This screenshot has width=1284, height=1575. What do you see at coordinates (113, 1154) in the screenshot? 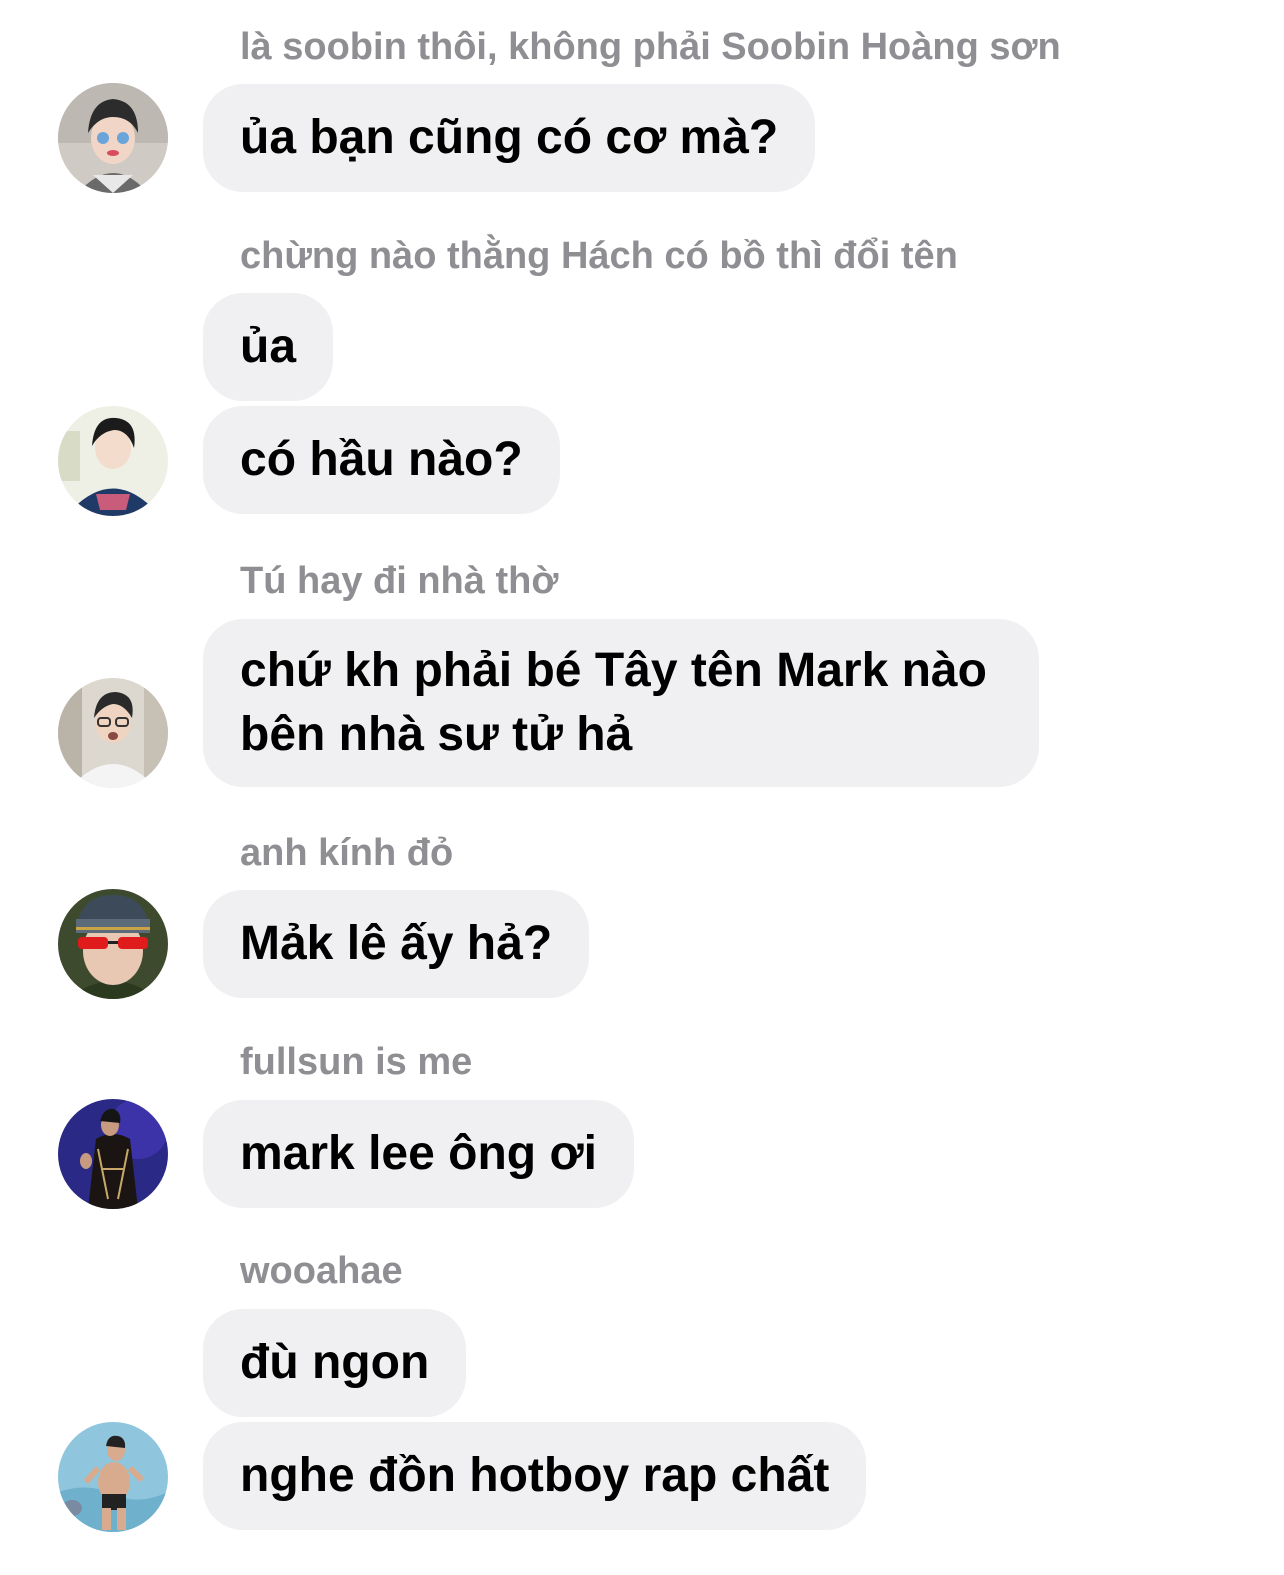
I see `avatar-5-icon` at bounding box center [113, 1154].